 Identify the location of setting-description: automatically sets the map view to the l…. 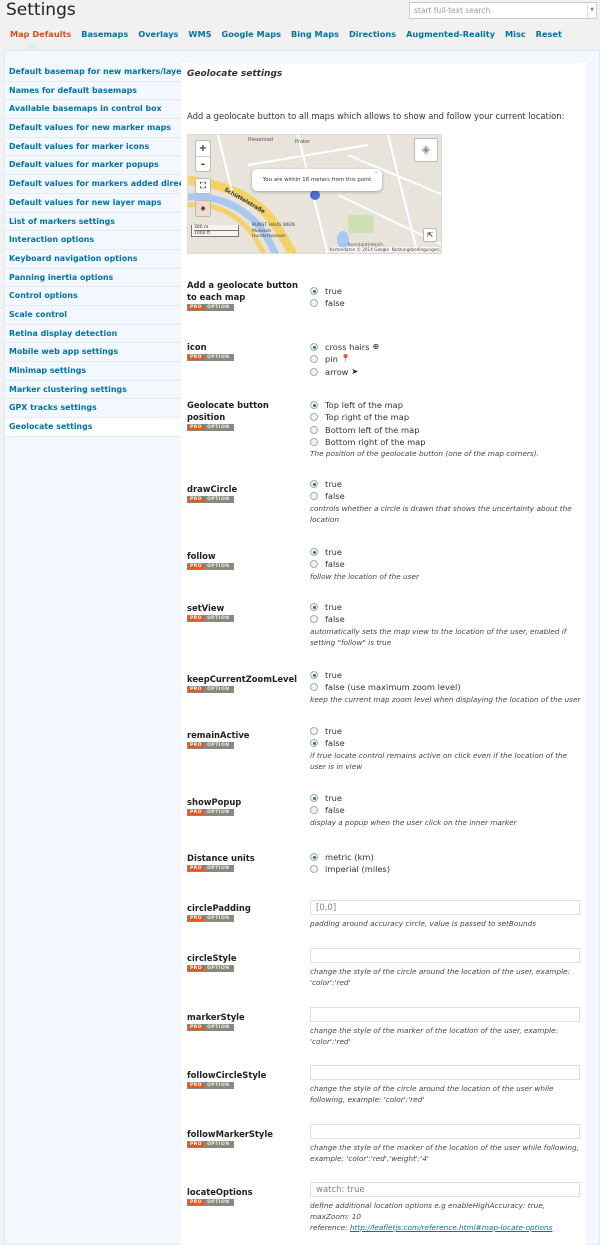
(438, 636).